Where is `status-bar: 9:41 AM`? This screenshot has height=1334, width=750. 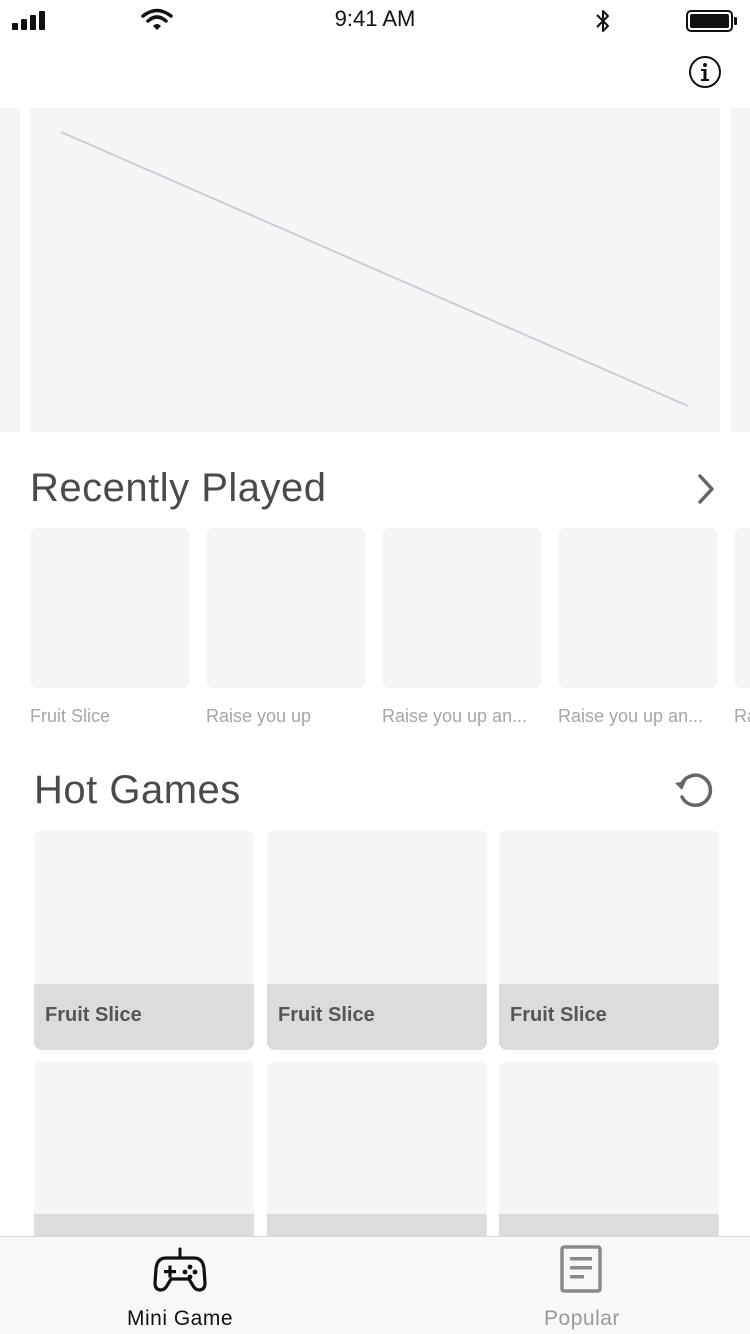 status-bar: 9:41 AM is located at coordinates (375, 20).